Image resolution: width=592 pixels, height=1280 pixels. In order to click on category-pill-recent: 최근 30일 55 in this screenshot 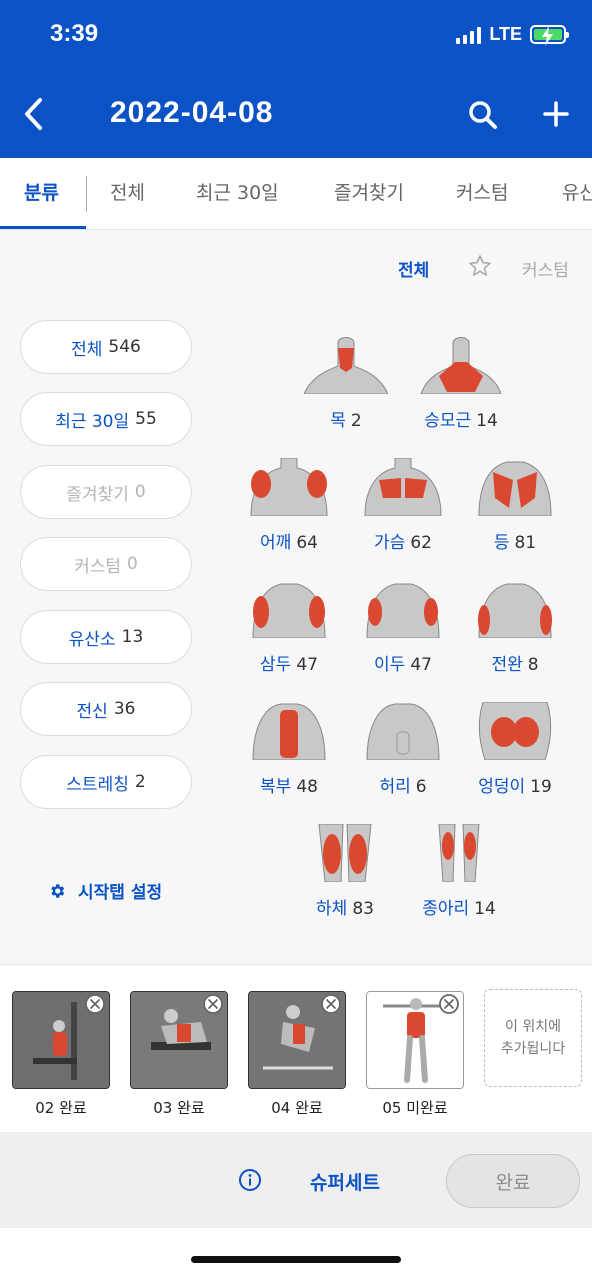, I will do `click(106, 419)`.